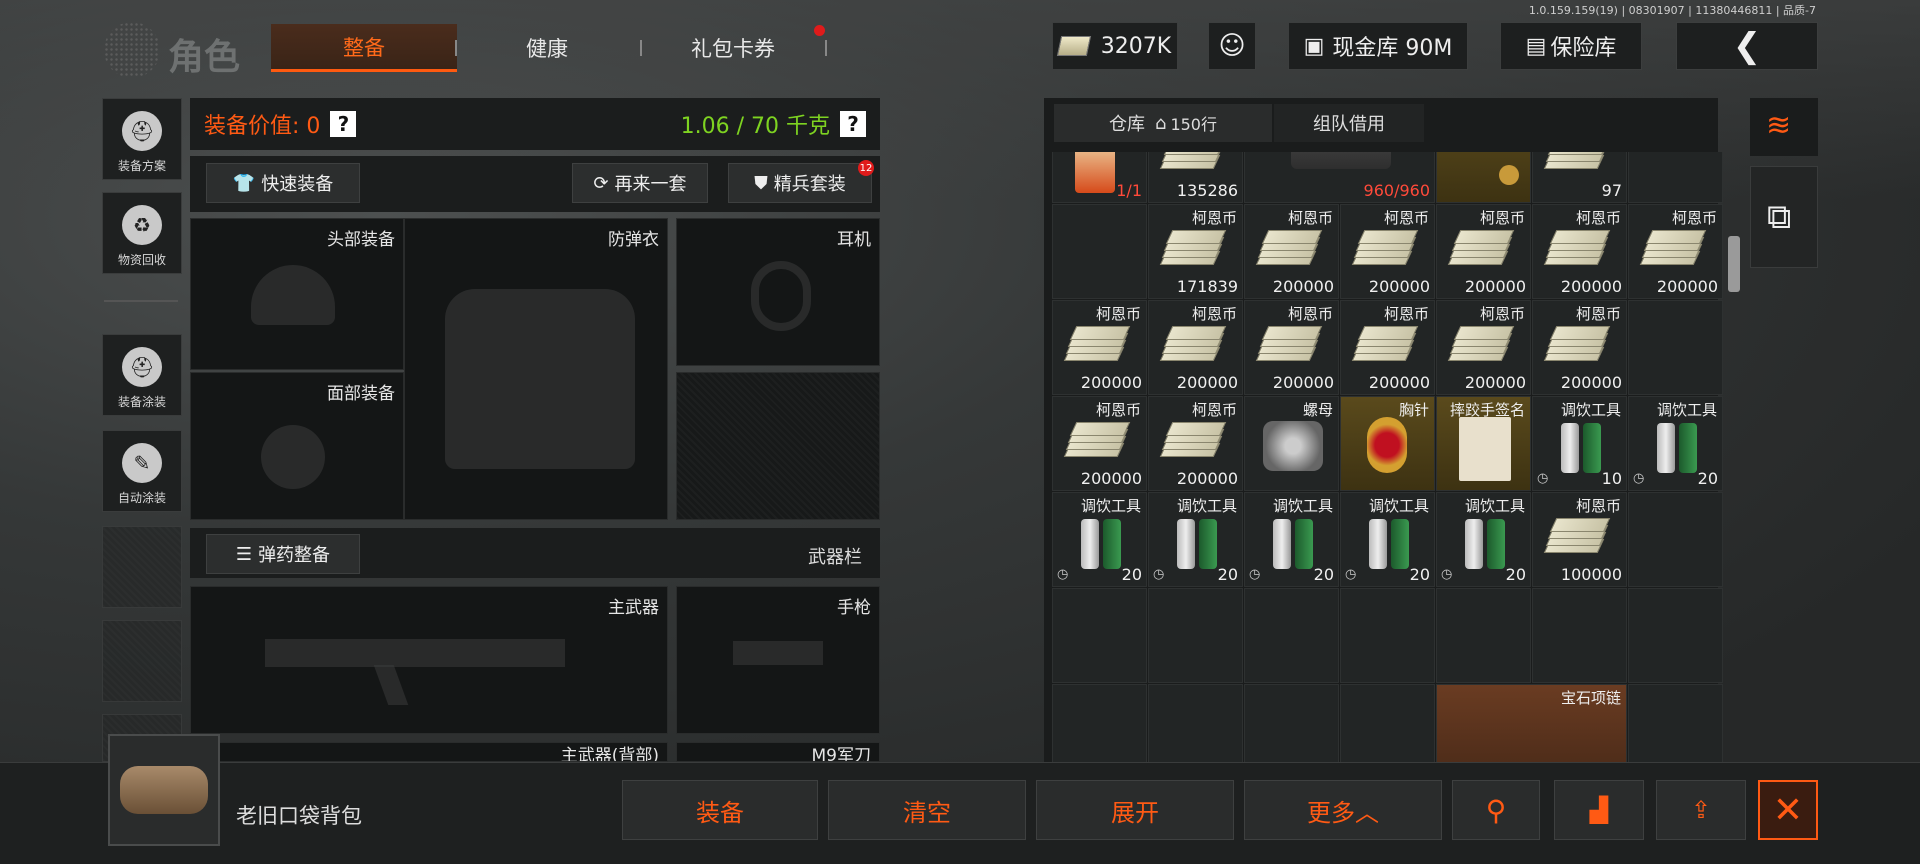  What do you see at coordinates (1387, 443) in the screenshot?
I see `inventory-item: 胸针` at bounding box center [1387, 443].